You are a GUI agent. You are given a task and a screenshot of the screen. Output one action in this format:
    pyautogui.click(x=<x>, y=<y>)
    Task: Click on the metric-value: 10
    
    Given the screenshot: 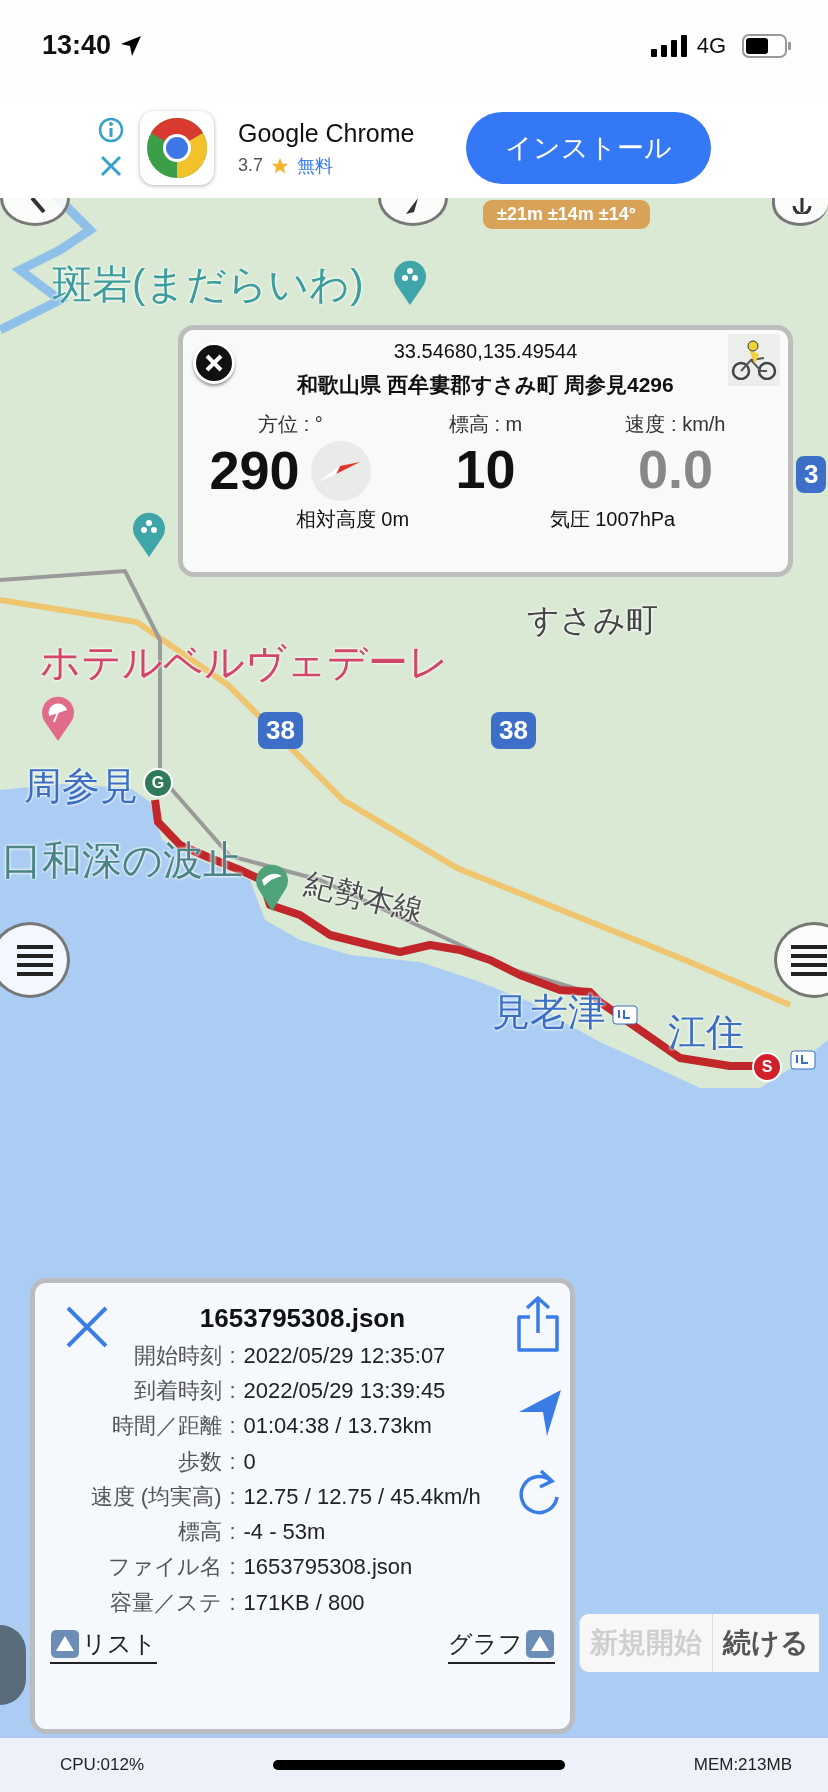 What is the action you would take?
    pyautogui.click(x=485, y=470)
    